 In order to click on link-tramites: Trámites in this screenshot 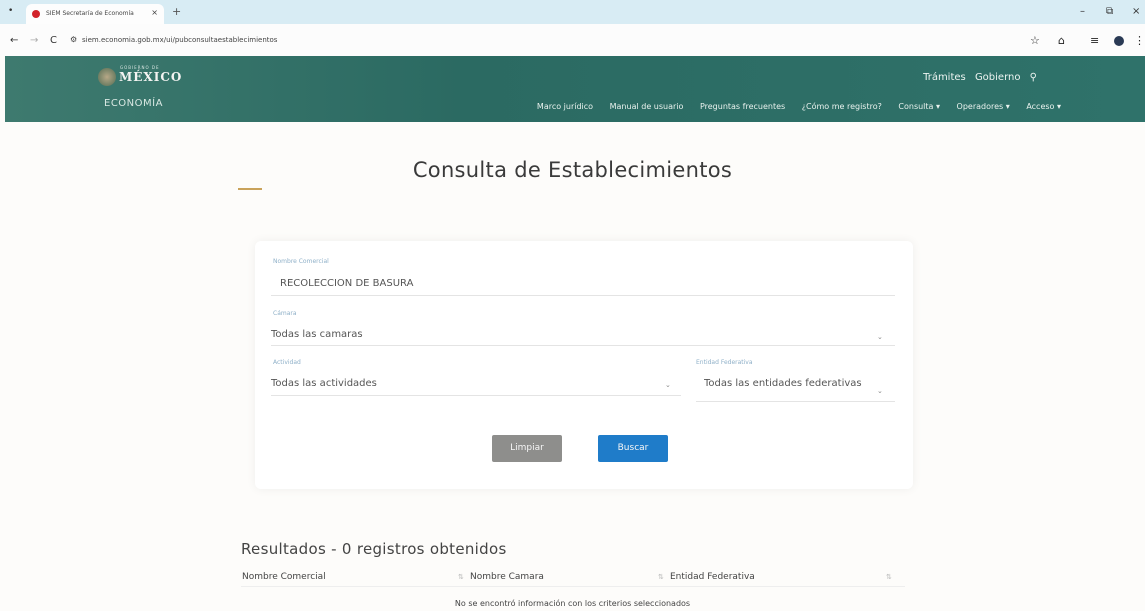, I will do `click(944, 77)`.